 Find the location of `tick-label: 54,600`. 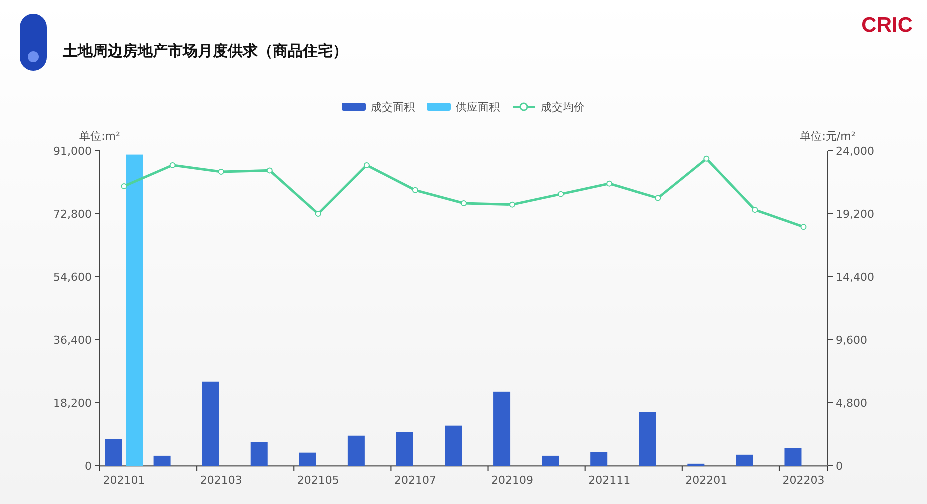

tick-label: 54,600 is located at coordinates (73, 277).